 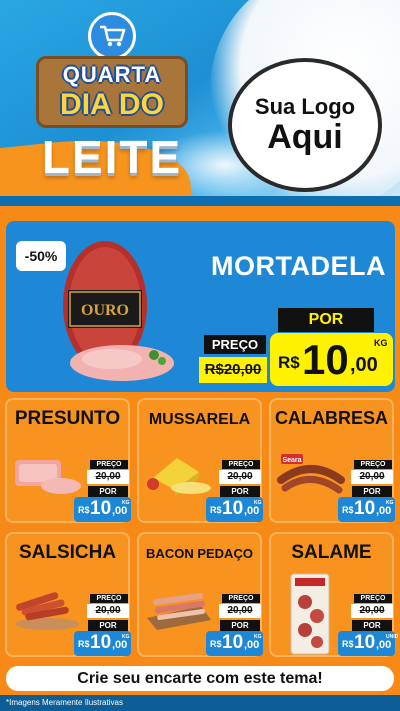 What do you see at coordinates (112, 157) in the screenshot?
I see `badge-title-line3: LEITE` at bounding box center [112, 157].